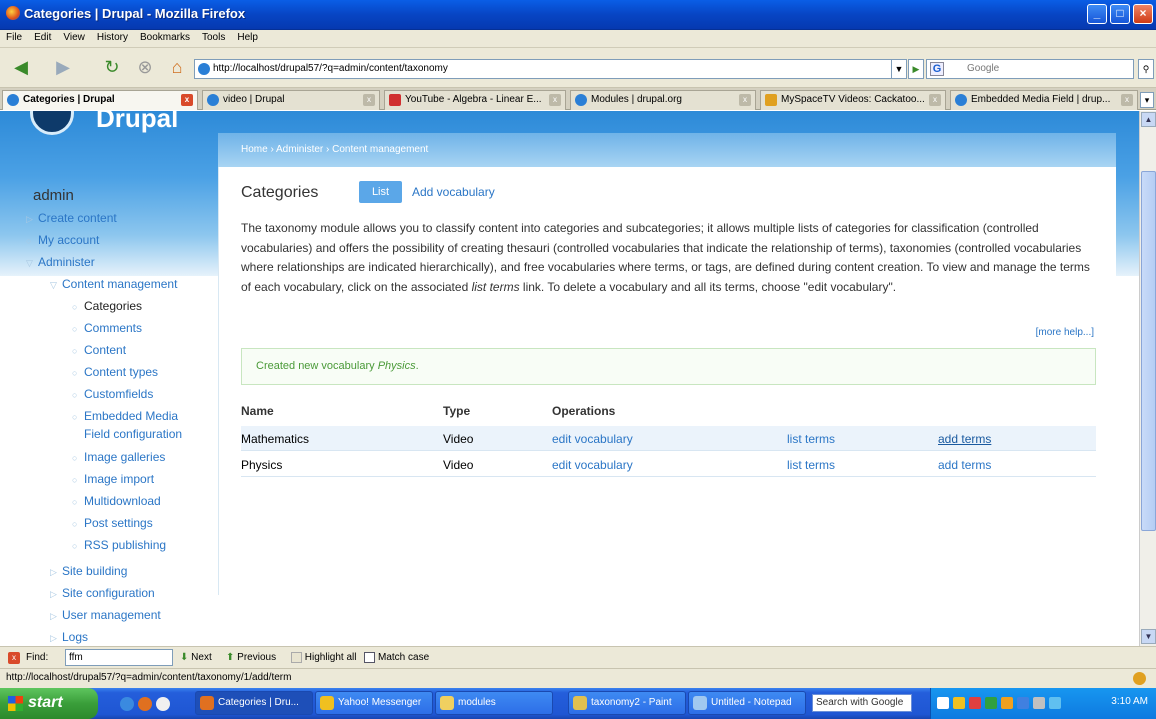 This screenshot has width=1156, height=719. I want to click on sidebar-item-categories: ○ Categories, so click(107, 306).